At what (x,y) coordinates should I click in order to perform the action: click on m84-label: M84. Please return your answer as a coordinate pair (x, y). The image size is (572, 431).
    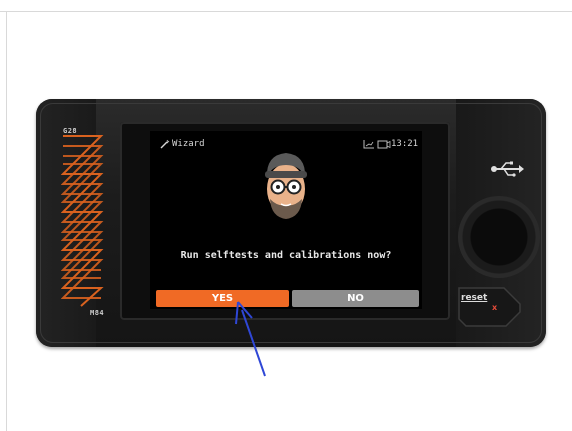
    Looking at the image, I should click on (97, 313).